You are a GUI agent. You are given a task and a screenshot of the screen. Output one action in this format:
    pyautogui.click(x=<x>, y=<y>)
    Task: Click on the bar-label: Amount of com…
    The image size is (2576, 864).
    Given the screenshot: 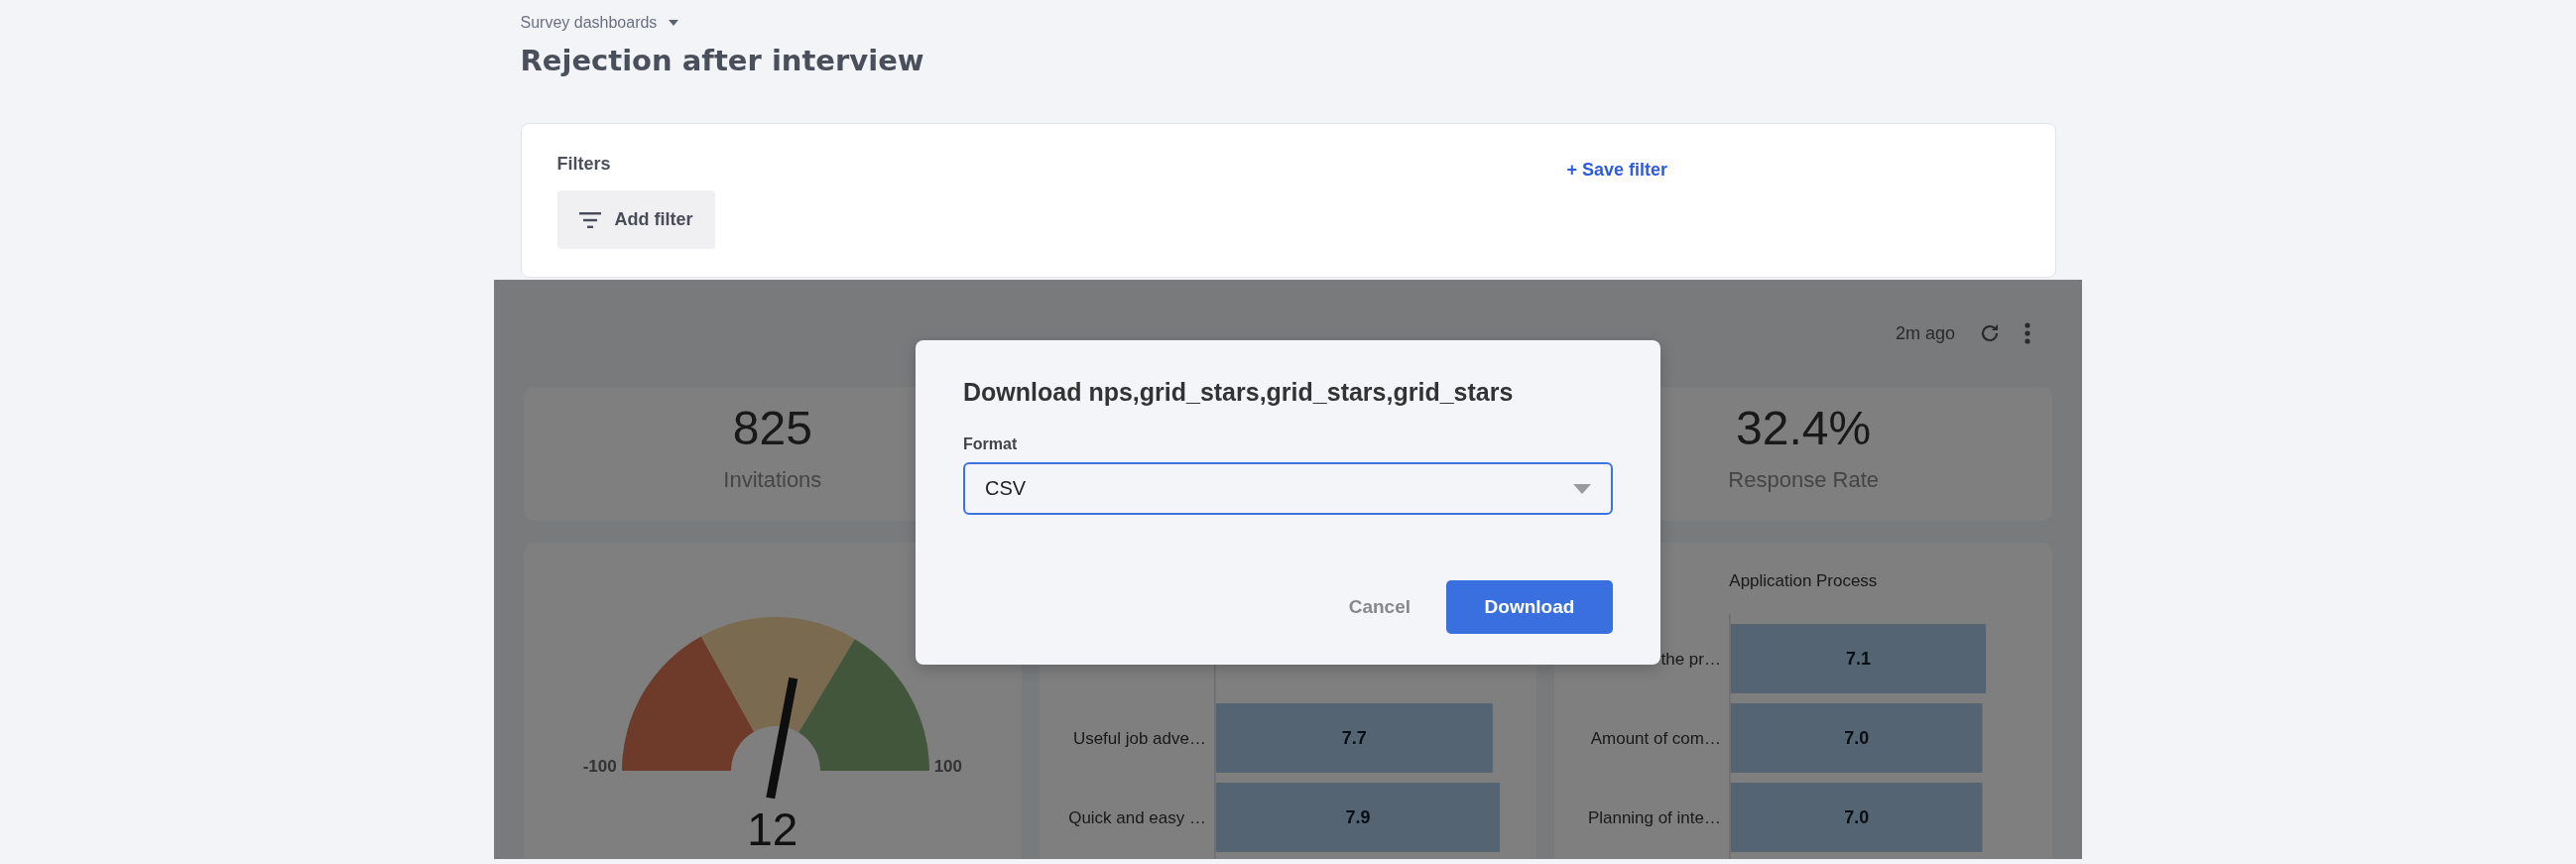 What is the action you would take?
    pyautogui.click(x=1656, y=738)
    